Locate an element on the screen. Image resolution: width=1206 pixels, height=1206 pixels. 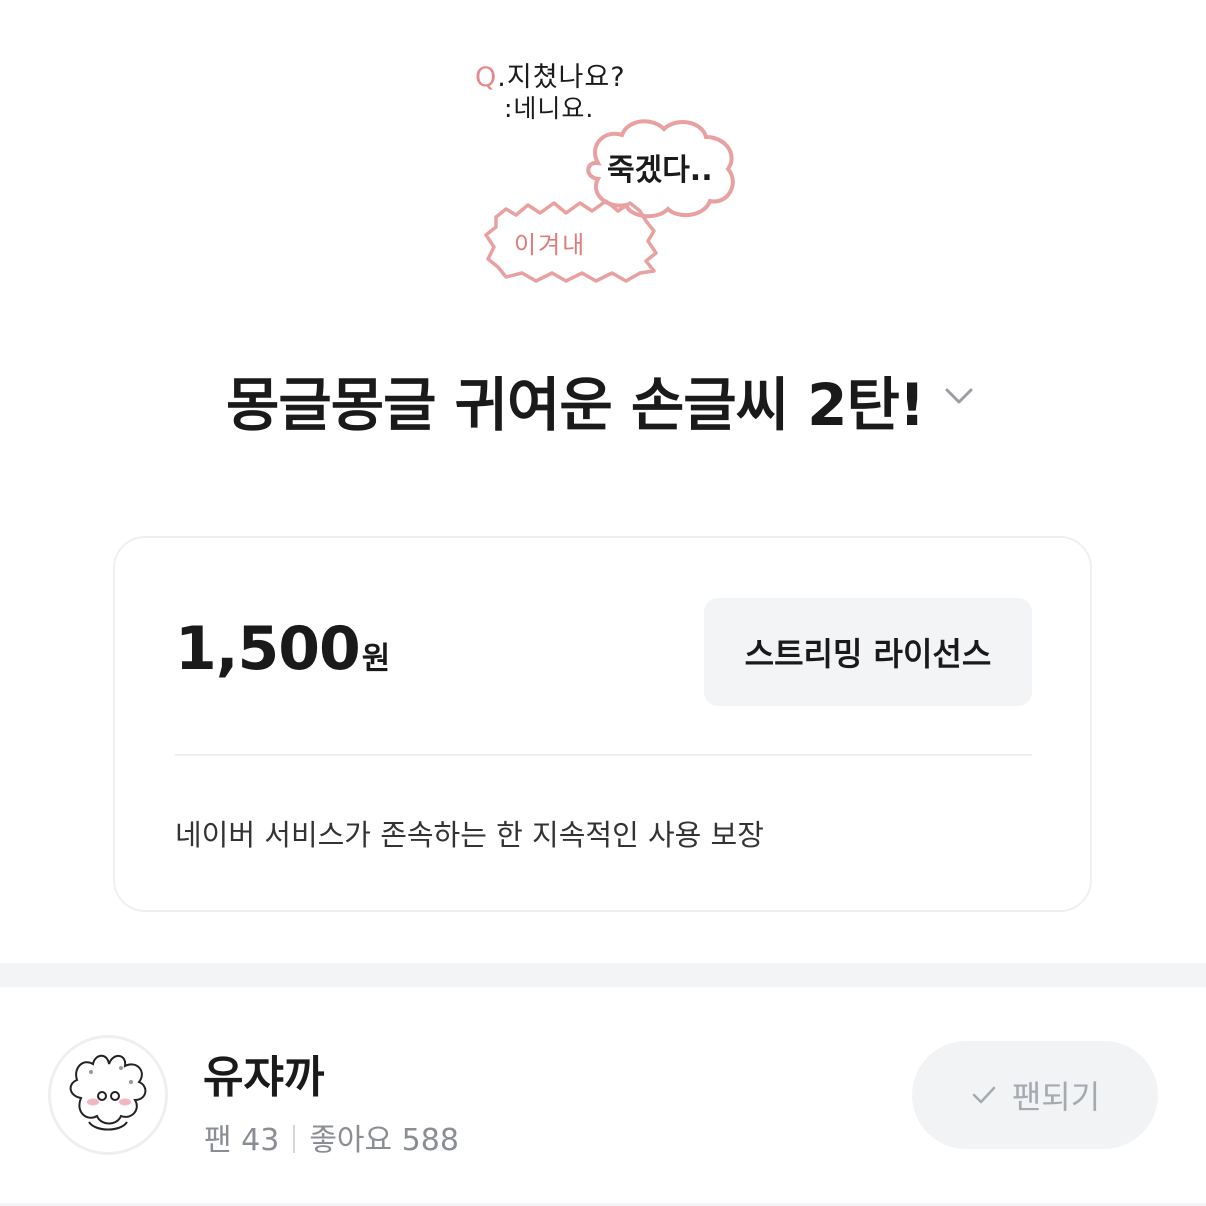
become-fan-button: 팬되기 is located at coordinates (1035, 1095).